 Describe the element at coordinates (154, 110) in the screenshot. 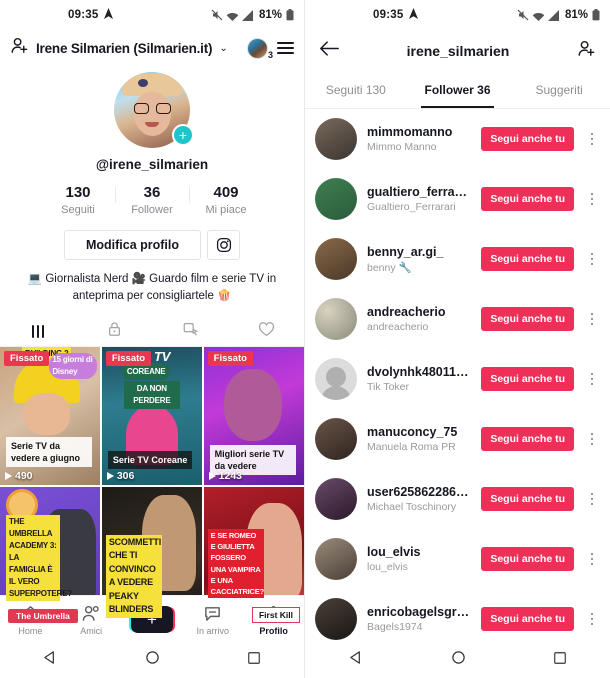

I see `avatar-wrapper: +` at that location.